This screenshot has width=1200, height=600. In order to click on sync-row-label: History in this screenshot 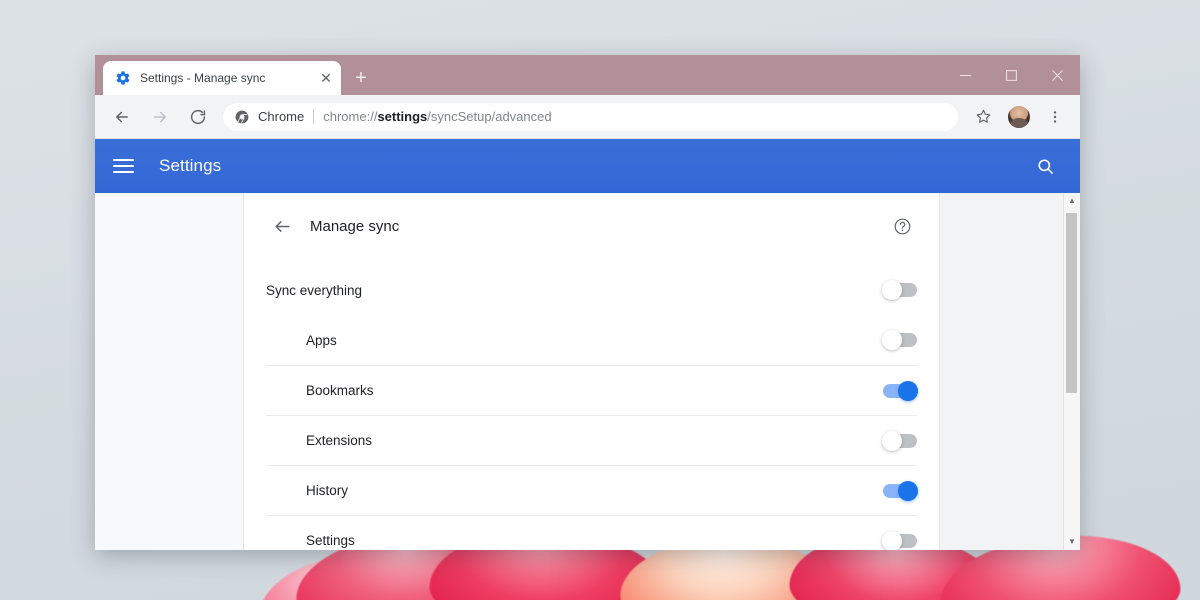, I will do `click(327, 490)`.